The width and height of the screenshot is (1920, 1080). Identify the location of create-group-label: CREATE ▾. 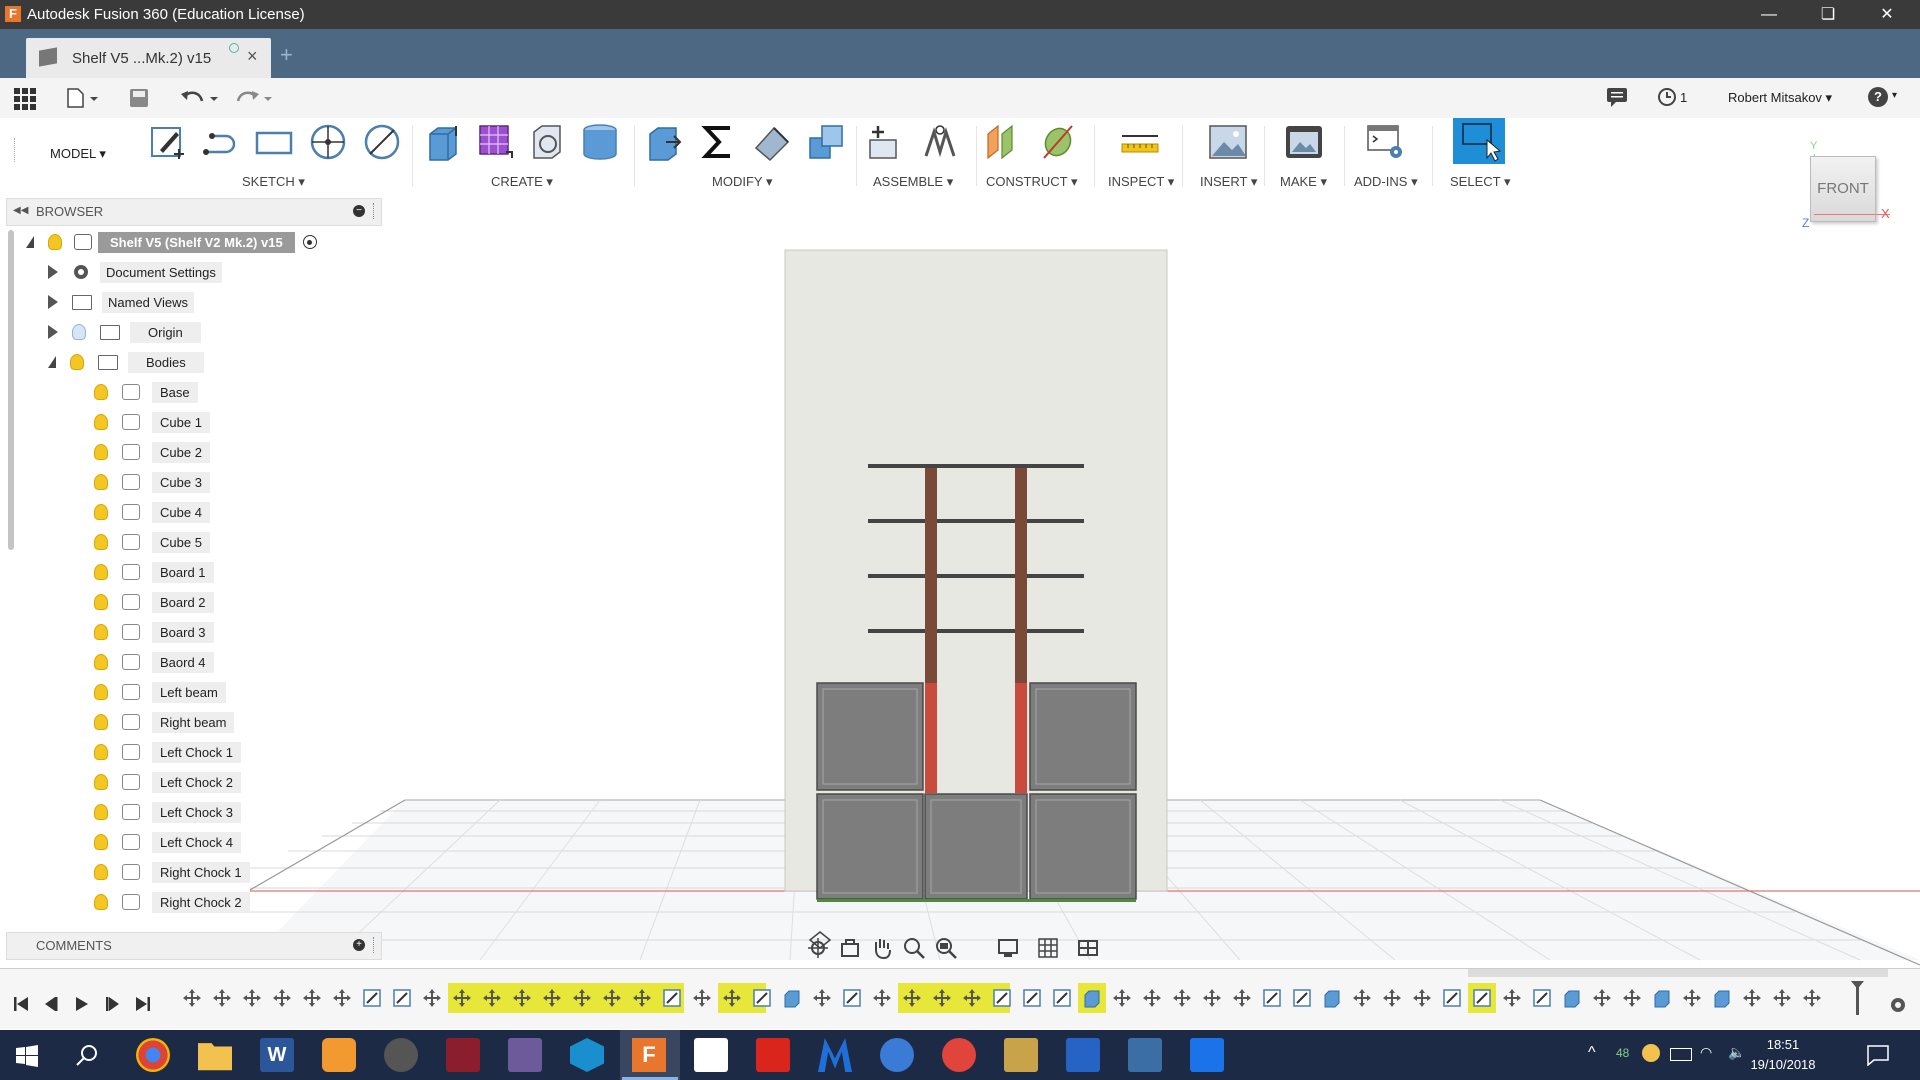
(522, 182).